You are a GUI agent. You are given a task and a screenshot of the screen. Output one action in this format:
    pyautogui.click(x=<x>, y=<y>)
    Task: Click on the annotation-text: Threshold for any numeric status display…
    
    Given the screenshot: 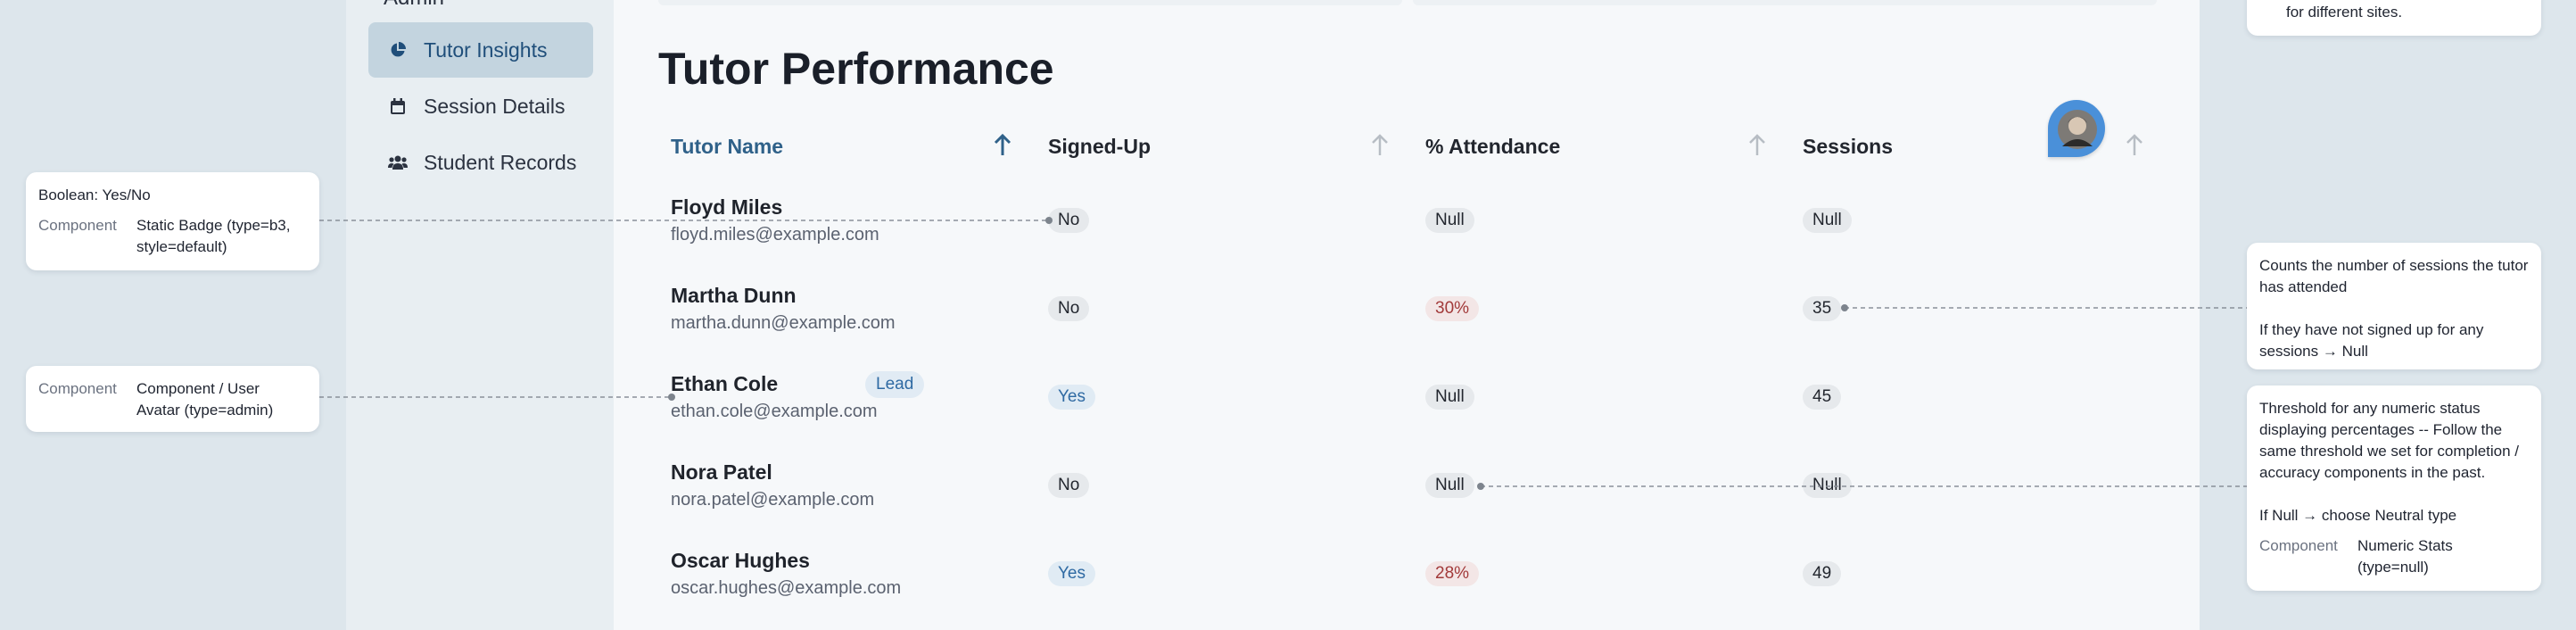 What is the action you would take?
    pyautogui.click(x=2390, y=440)
    